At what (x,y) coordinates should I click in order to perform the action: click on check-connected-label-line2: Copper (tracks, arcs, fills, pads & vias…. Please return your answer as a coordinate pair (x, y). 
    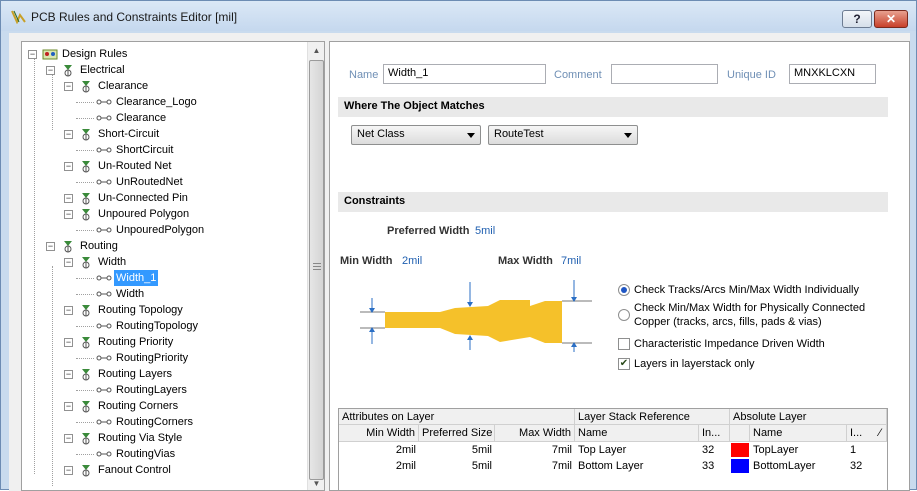
    Looking at the image, I should click on (728, 322).